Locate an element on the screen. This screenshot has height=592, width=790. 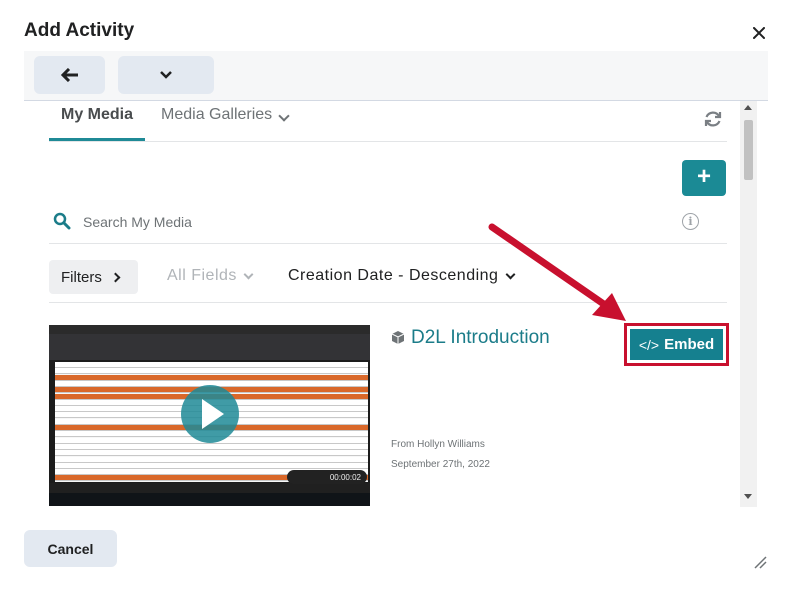
tab-label: Media Galleries is located at coordinates (217, 114).